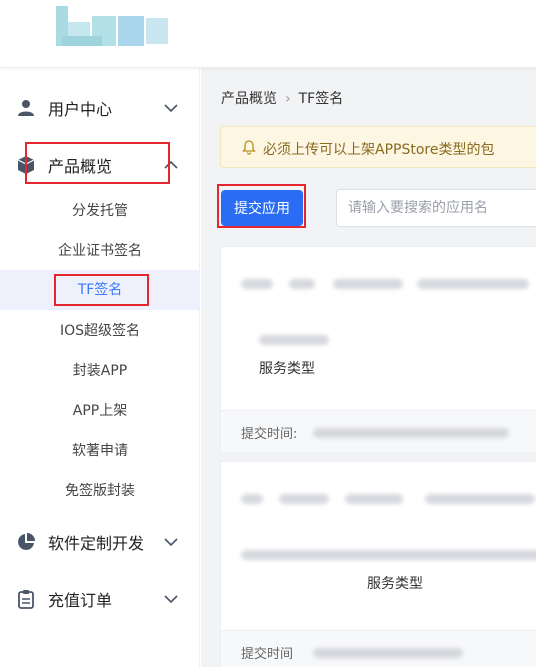  Describe the element at coordinates (100, 251) in the screenshot. I see `sidebar-item-enterprise-cert: 企业证书签名` at that location.